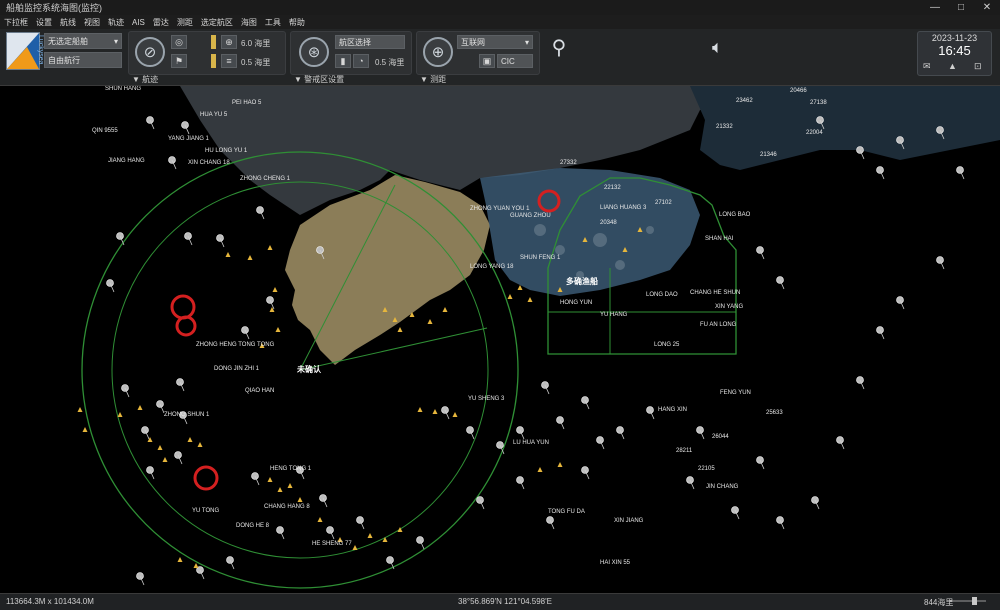 This screenshot has height=610, width=1000. What do you see at coordinates (576, 303) in the screenshot?
I see `ship-name-label: HONG YUN` at bounding box center [576, 303].